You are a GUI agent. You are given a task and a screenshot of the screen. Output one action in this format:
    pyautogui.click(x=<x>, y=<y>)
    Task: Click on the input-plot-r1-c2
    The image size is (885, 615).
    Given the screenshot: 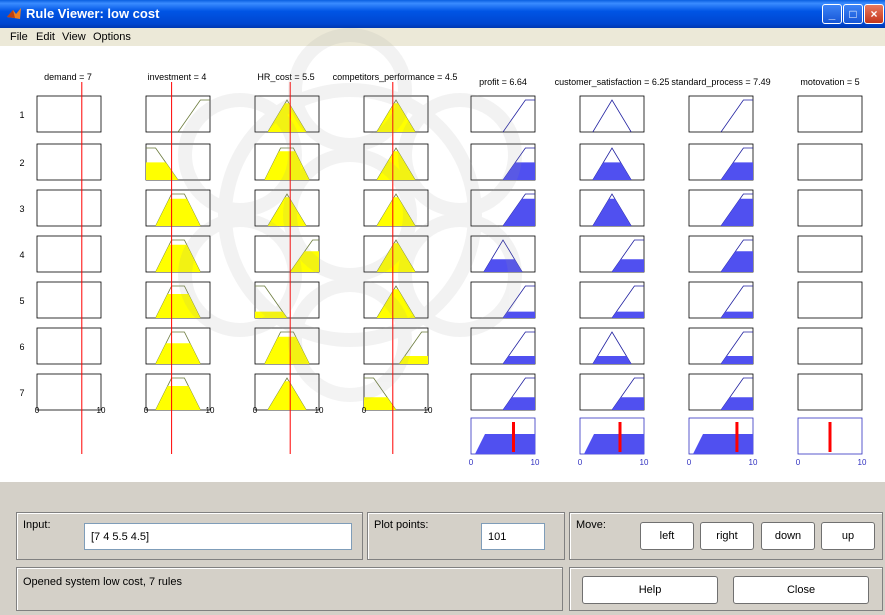 What is the action you would take?
    pyautogui.click(x=178, y=114)
    